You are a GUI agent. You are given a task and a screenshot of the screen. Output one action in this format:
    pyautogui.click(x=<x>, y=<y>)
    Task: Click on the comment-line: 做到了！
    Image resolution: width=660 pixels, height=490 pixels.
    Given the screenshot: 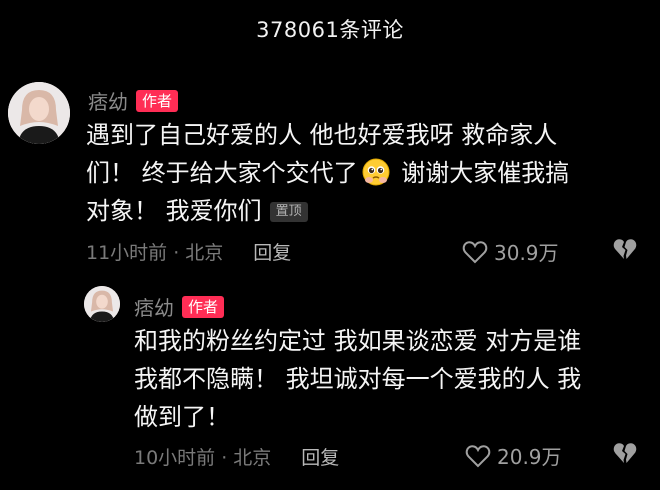 What is the action you would take?
    pyautogui.click(x=182, y=417)
    